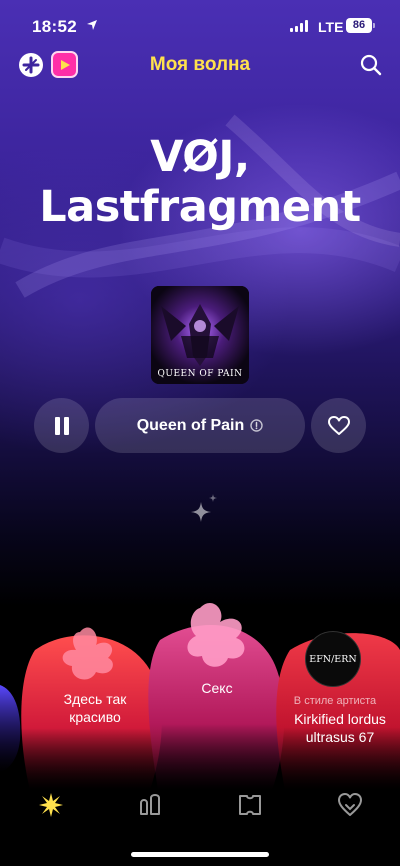  Describe the element at coordinates (95, 708) in the screenshot. I see `mood-label-beautiful: Здесь так красиво` at that location.